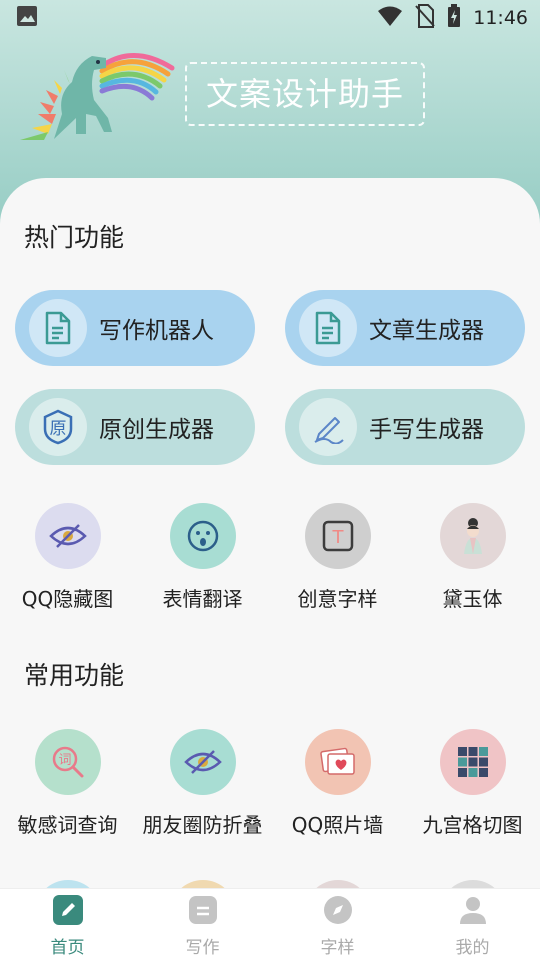 The image size is (540, 960). I want to click on creative-text-item: T 创意字样, so click(337, 563).